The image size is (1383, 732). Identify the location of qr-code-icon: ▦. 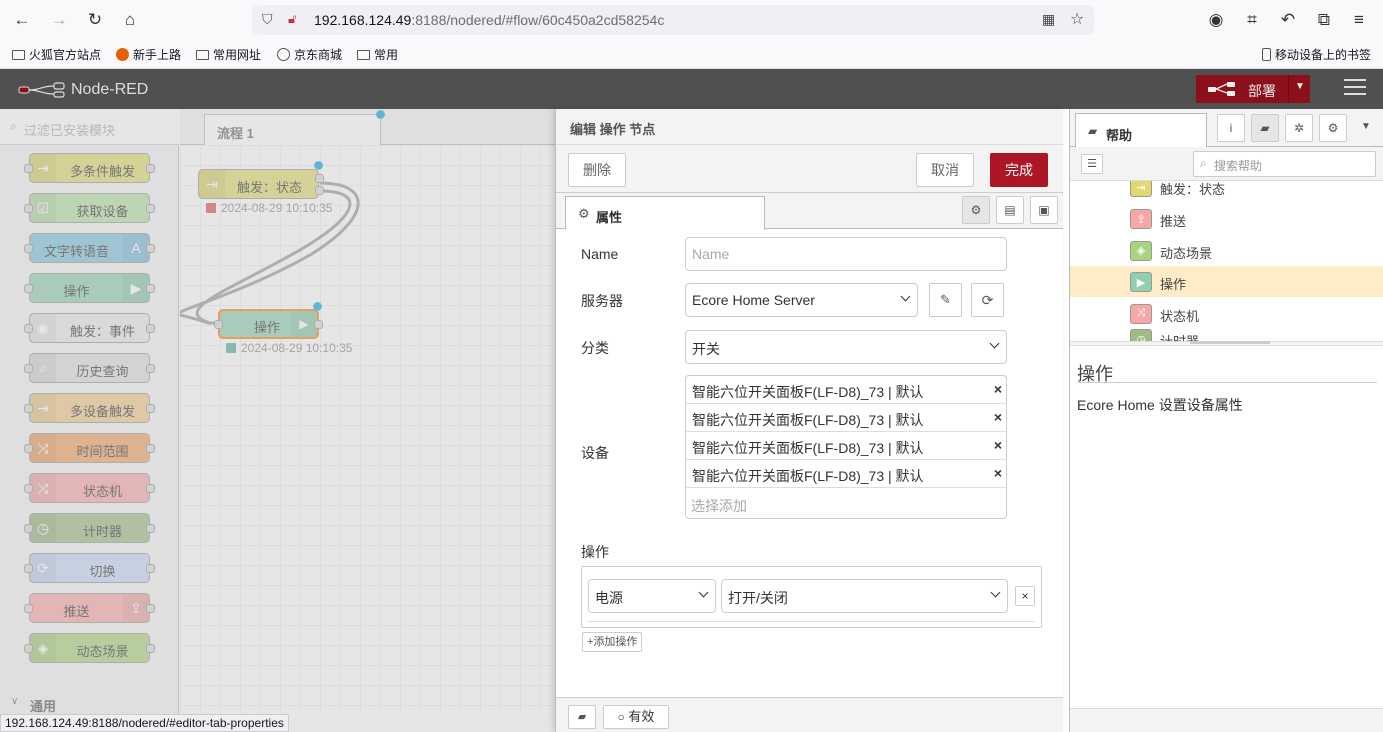
(1048, 19).